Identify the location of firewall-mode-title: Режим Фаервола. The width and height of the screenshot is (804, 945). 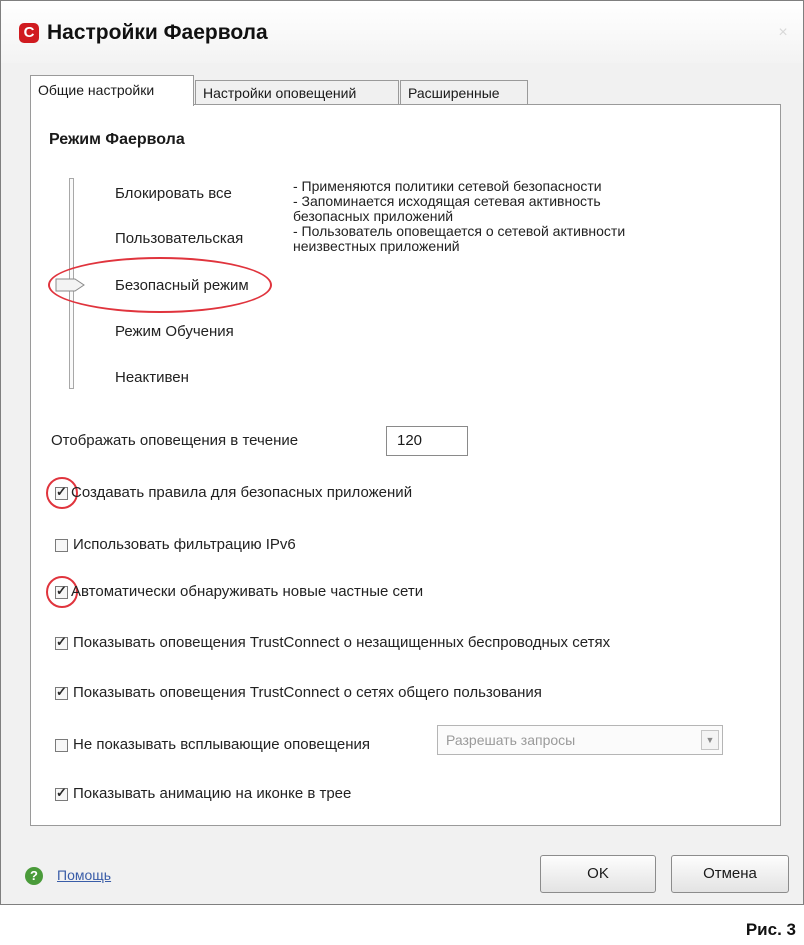
(117, 139).